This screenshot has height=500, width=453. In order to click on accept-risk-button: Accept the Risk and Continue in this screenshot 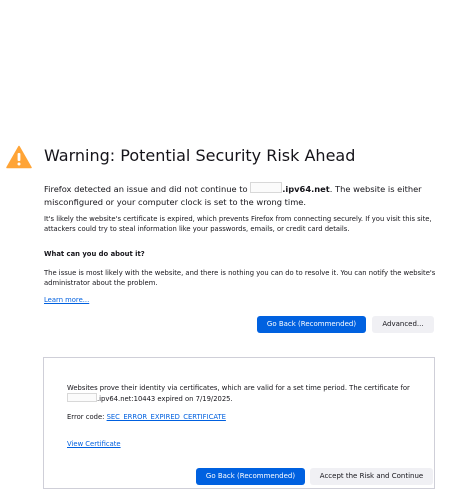, I will do `click(371, 476)`.